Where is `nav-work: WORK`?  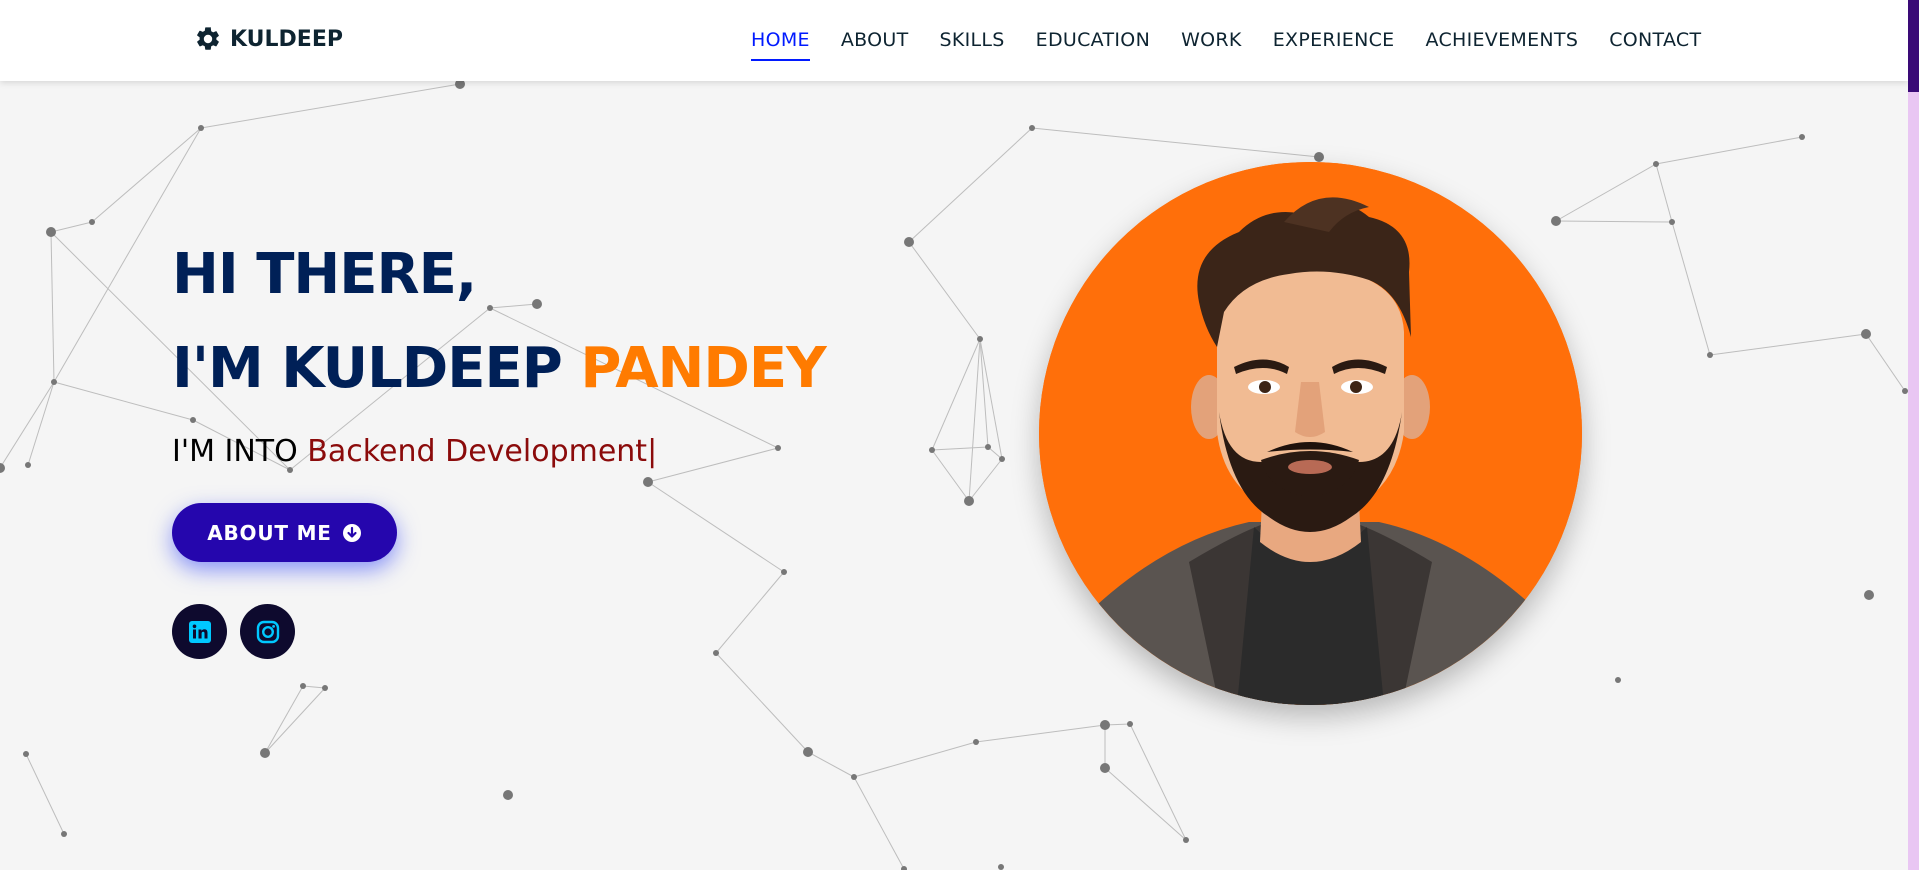
nav-work: WORK is located at coordinates (1211, 45).